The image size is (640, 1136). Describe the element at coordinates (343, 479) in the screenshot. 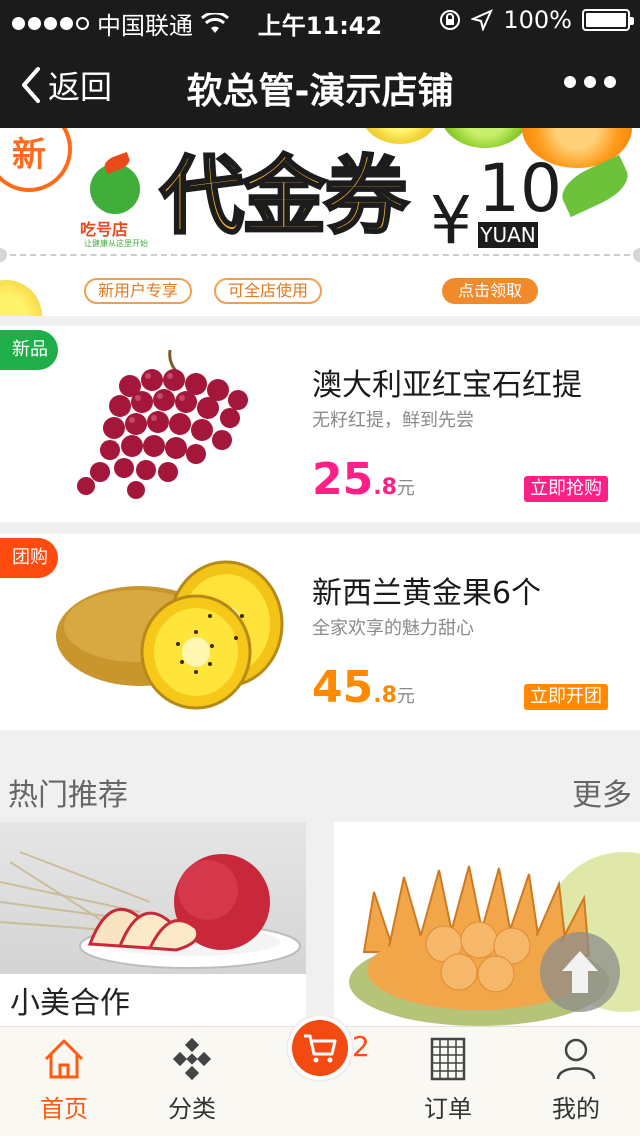

I see `price-integer: 25` at that location.